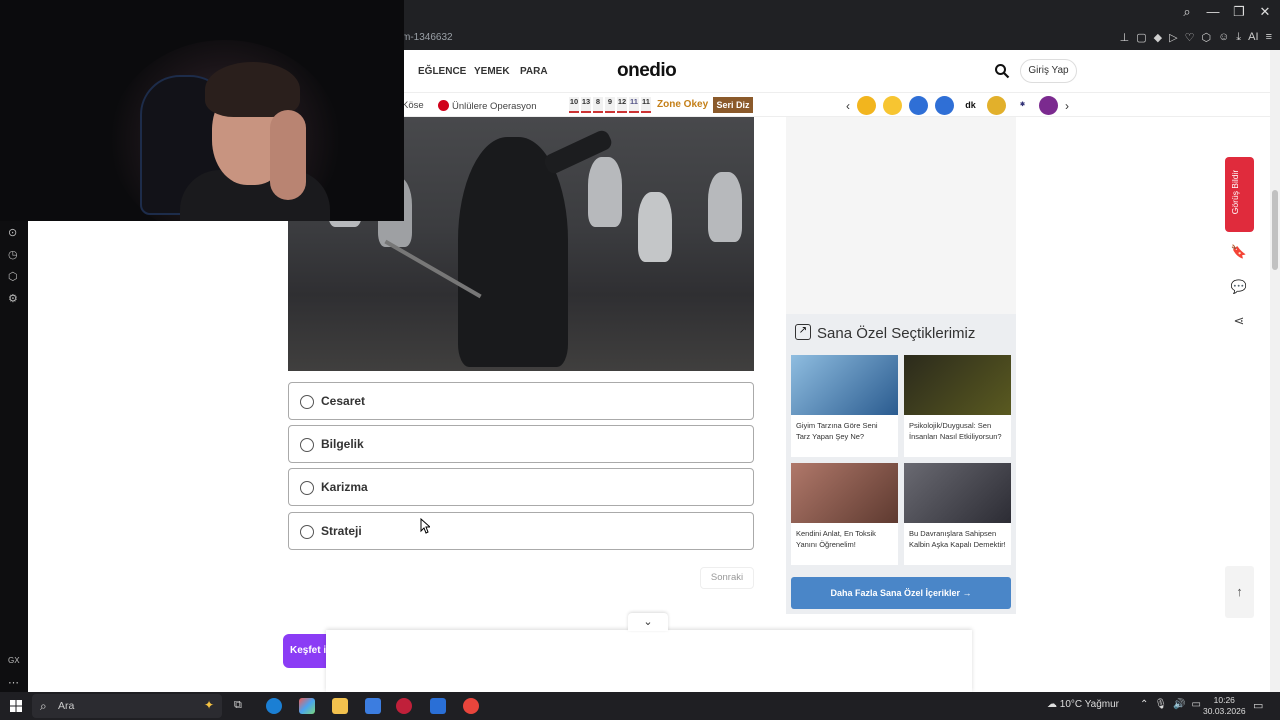  Describe the element at coordinates (1239, 592) in the screenshot. I see `scroll-to-top-button: ↑` at that location.